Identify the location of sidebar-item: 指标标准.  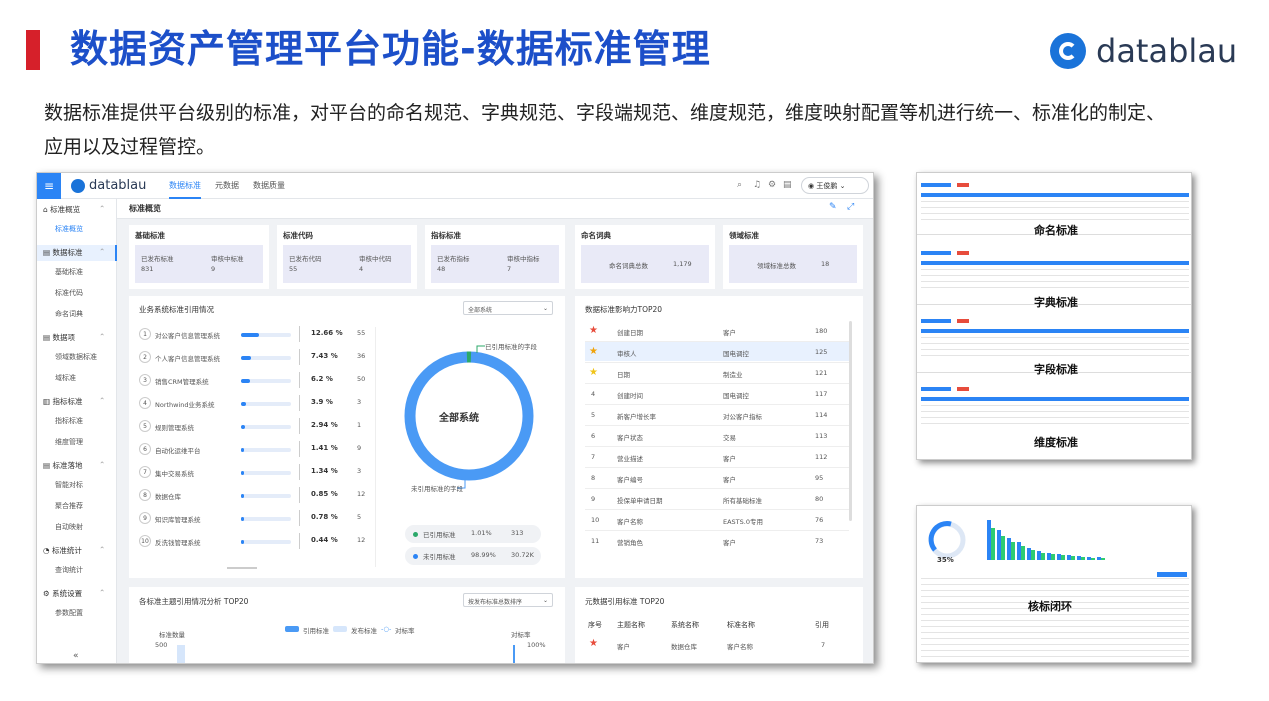
(69, 421).